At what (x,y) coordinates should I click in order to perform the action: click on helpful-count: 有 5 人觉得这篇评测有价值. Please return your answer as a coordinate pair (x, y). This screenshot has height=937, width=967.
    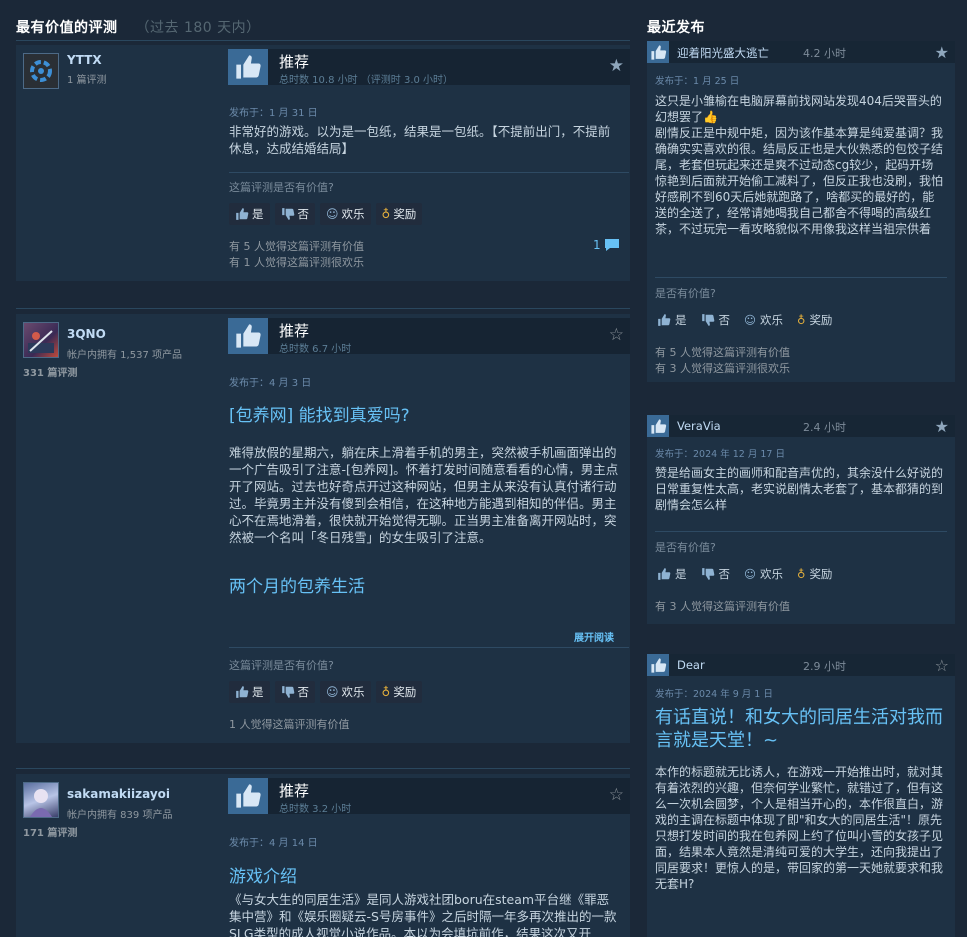
    Looking at the image, I should click on (722, 352).